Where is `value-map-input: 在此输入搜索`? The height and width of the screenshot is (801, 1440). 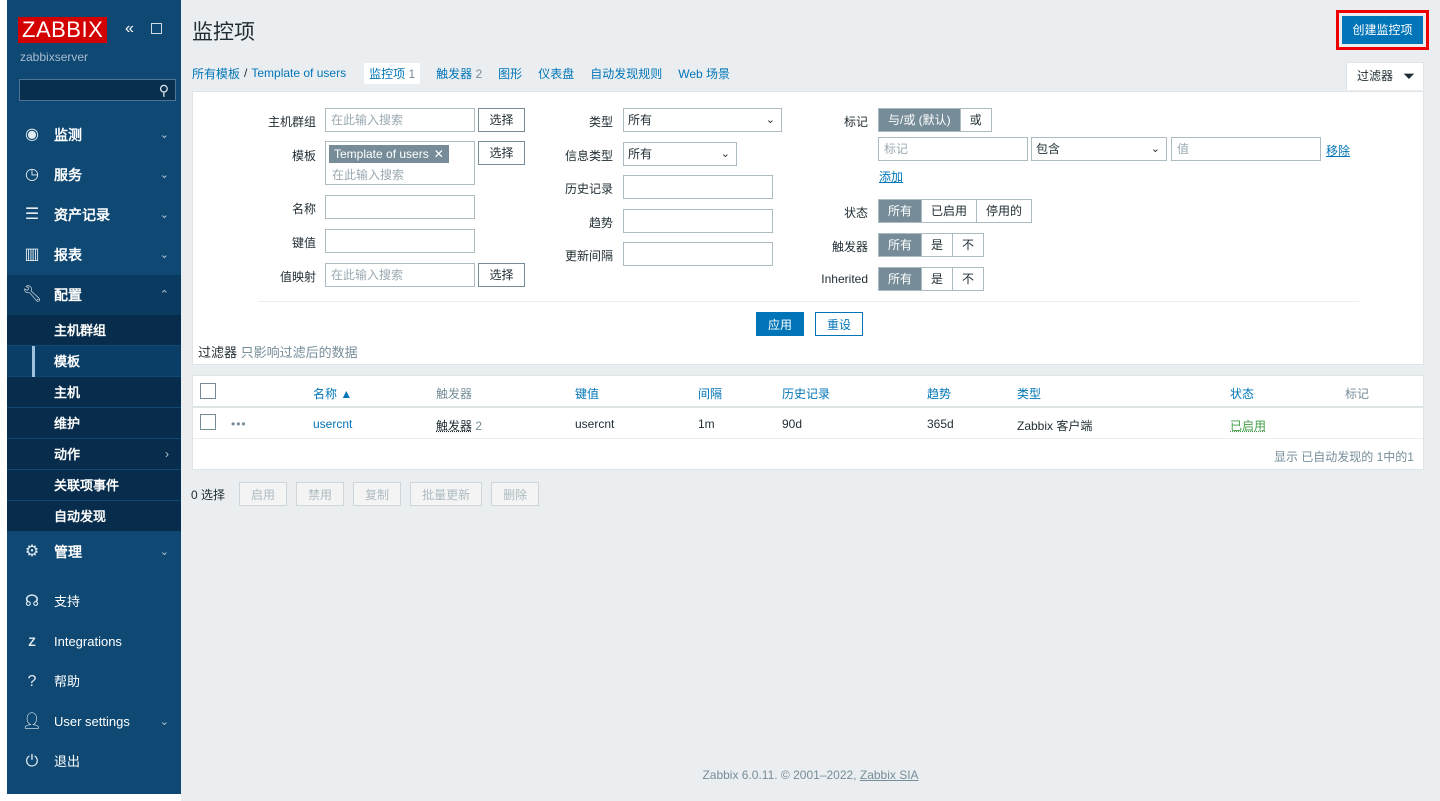
value-map-input: 在此输入搜索 is located at coordinates (400, 275).